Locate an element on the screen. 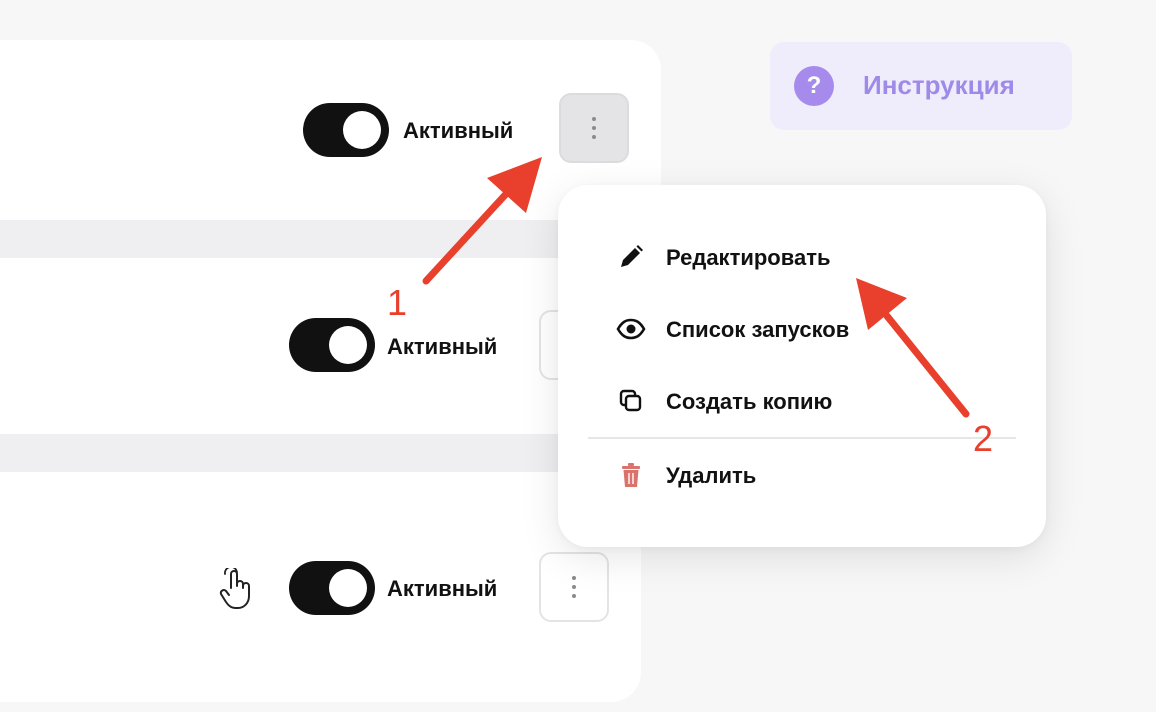 Image resolution: width=1156 pixels, height=712 pixels. eye-icon is located at coordinates (631, 329).